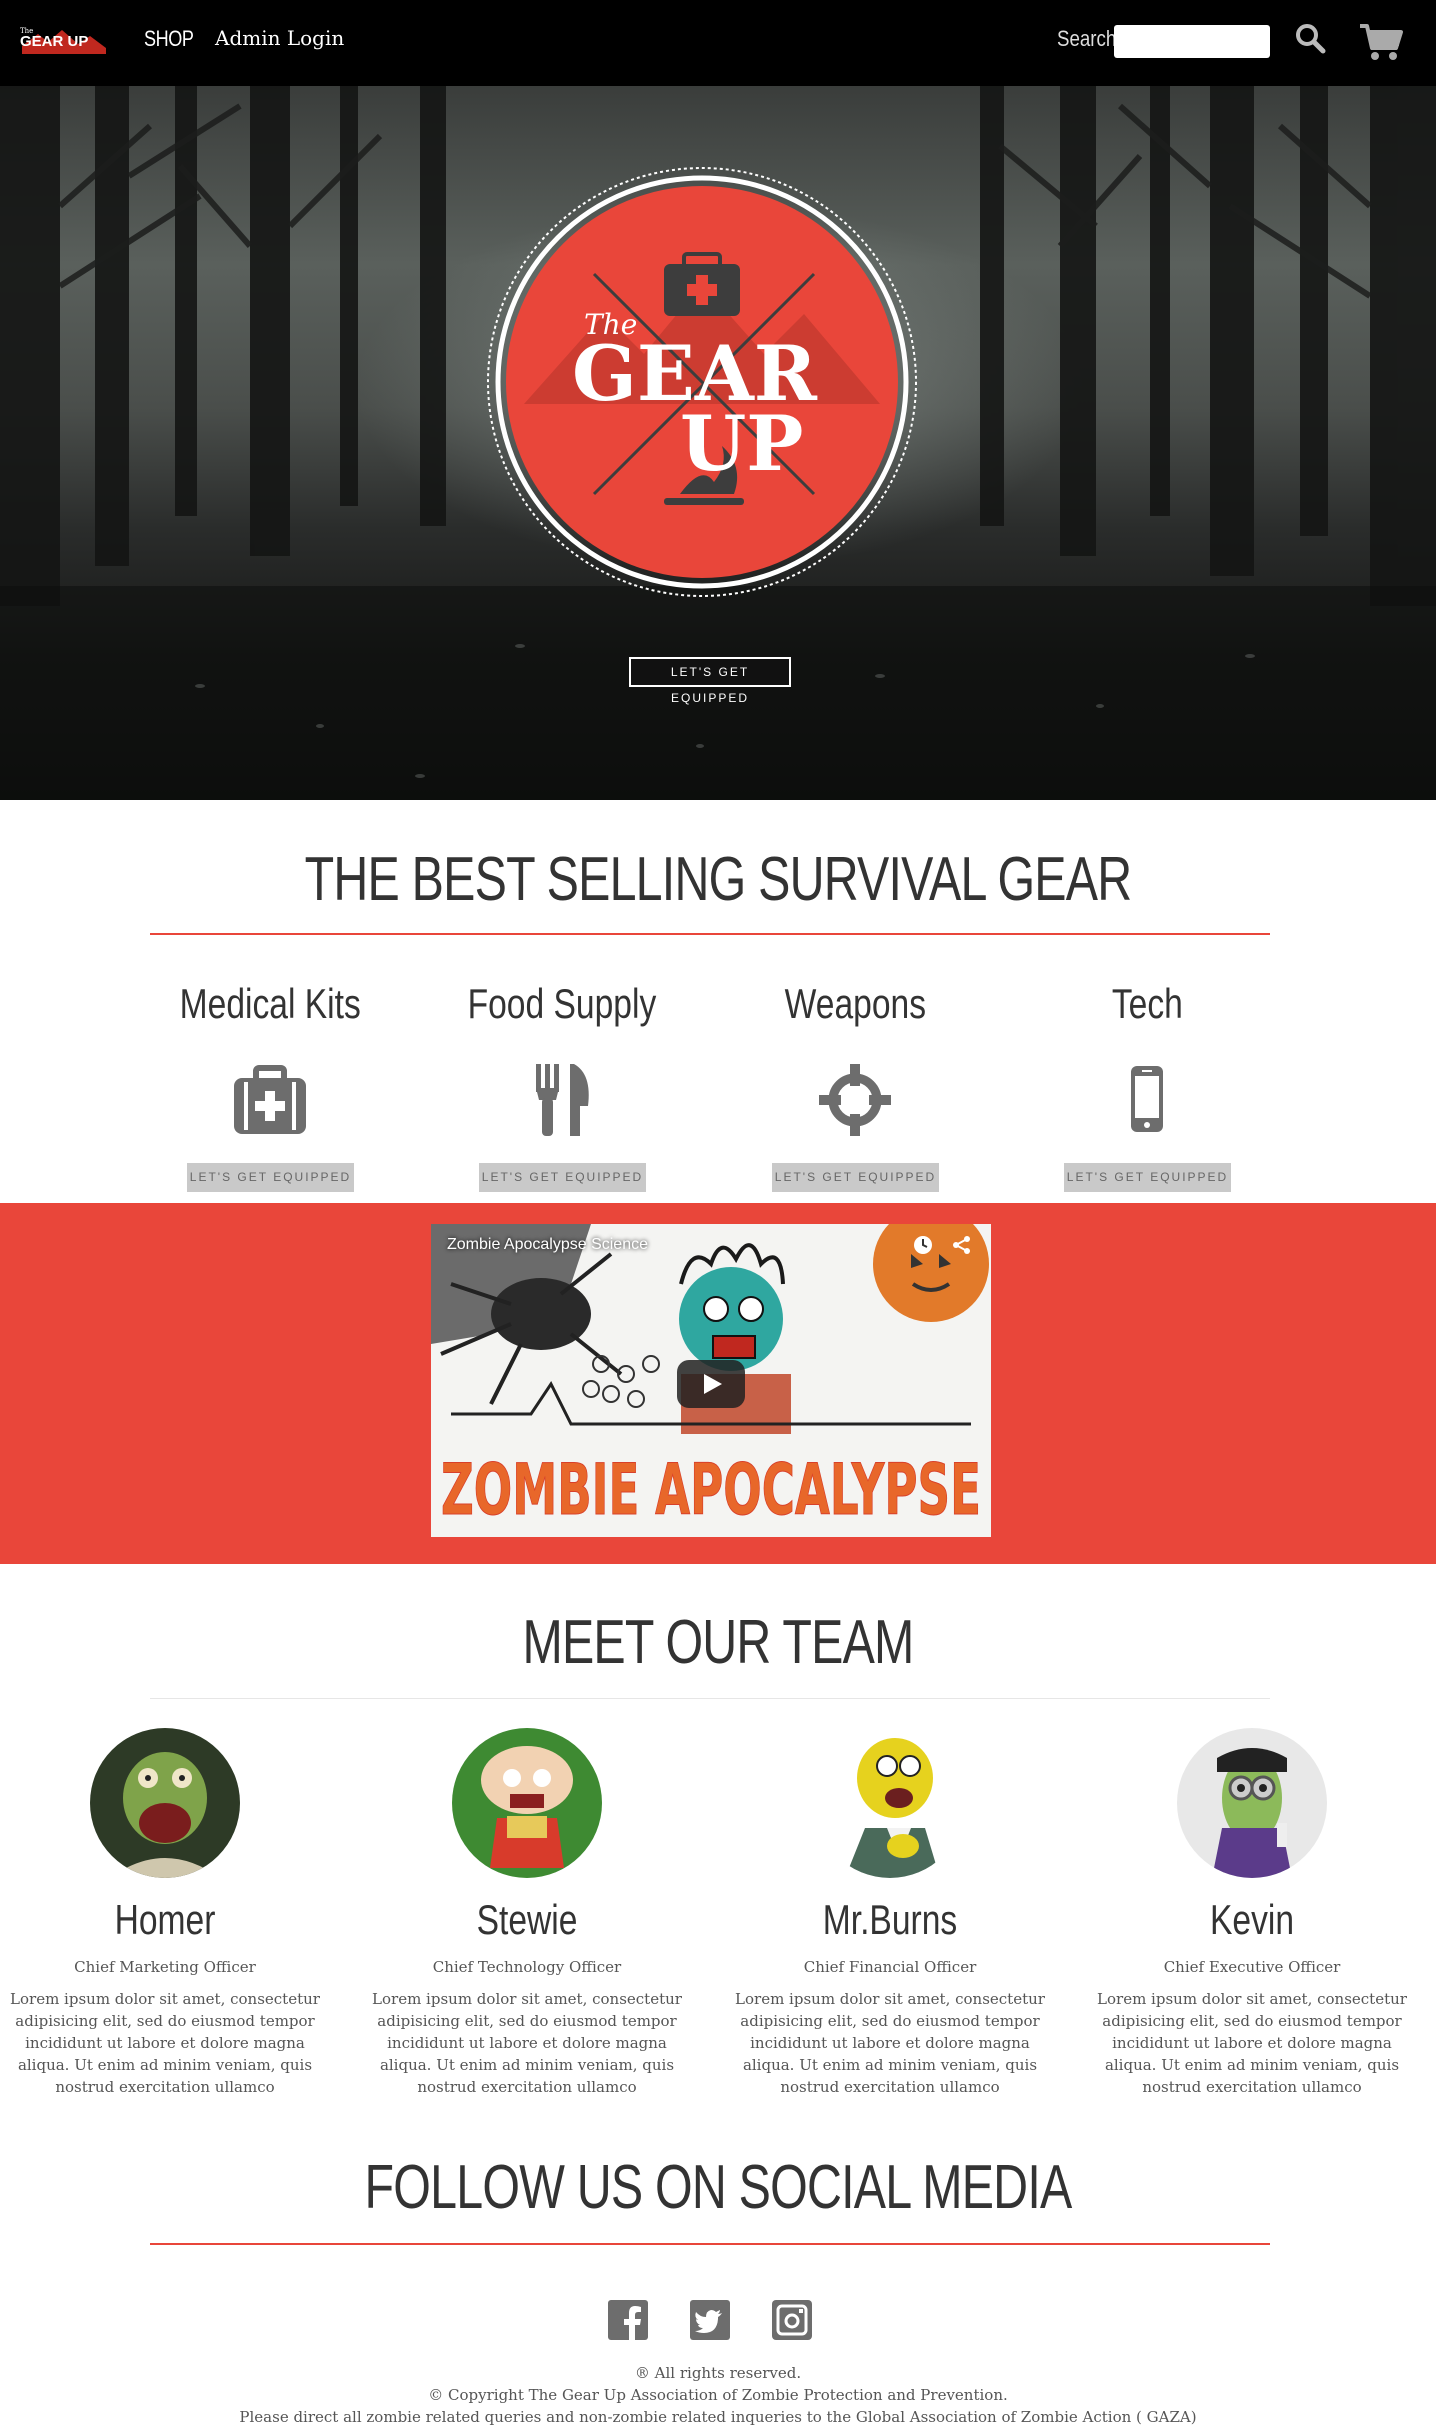  Describe the element at coordinates (710, 2244) in the screenshot. I see `social-divider` at that location.